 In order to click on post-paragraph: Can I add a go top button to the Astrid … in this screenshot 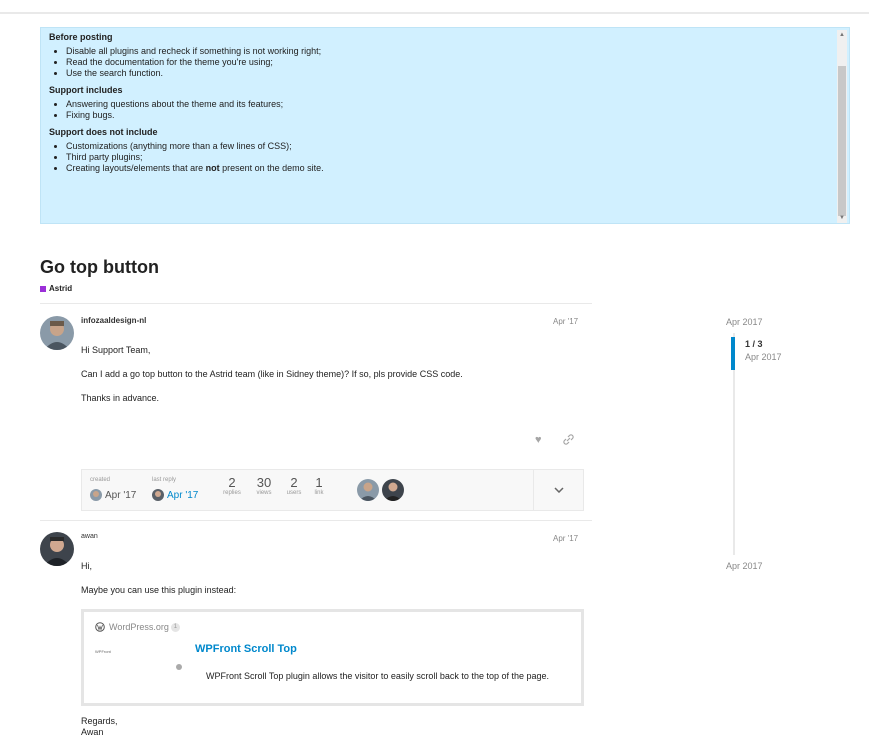, I will do `click(272, 374)`.